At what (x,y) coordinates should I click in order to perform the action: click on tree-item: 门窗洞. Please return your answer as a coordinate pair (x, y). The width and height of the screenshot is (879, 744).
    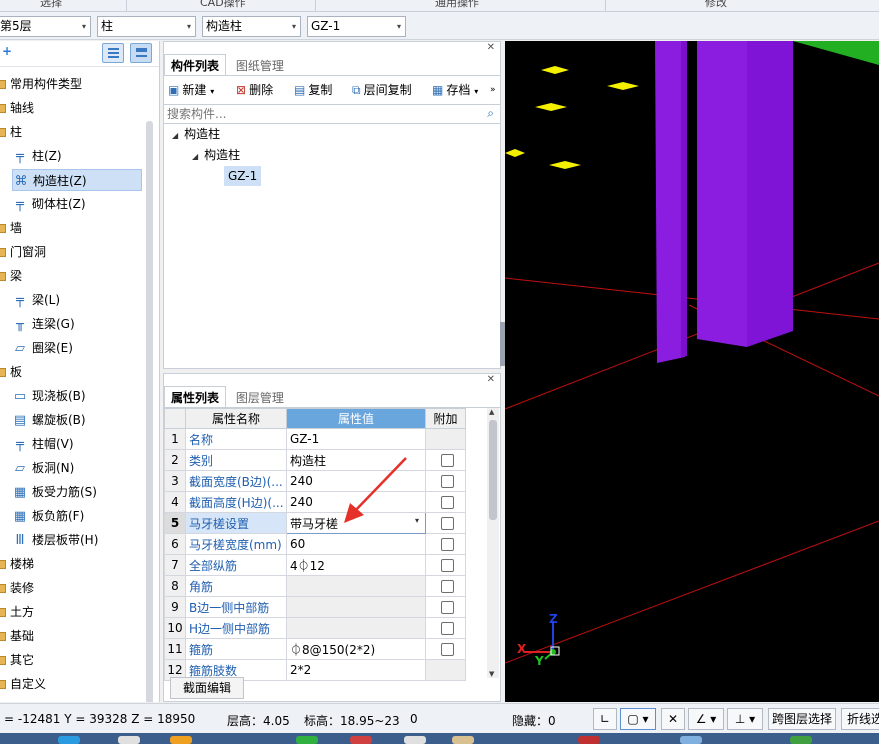
    Looking at the image, I should click on (23, 252).